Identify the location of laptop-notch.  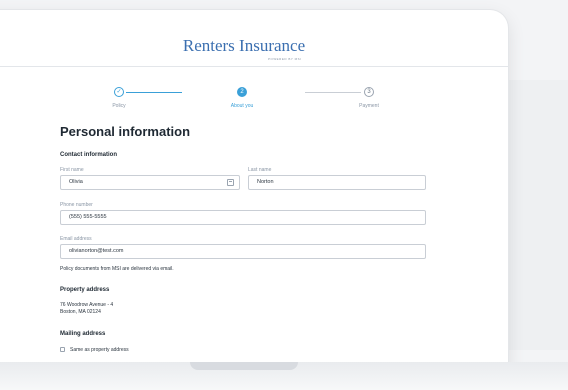
(244, 366).